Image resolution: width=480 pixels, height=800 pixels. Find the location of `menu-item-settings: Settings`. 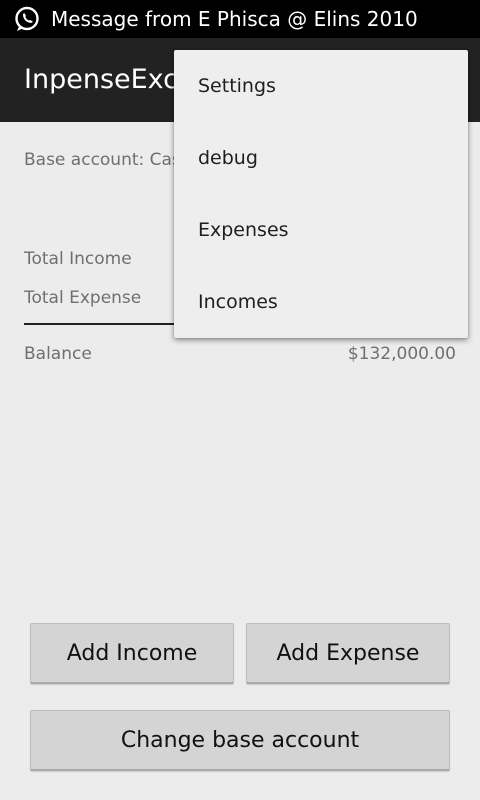

menu-item-settings: Settings is located at coordinates (321, 86).